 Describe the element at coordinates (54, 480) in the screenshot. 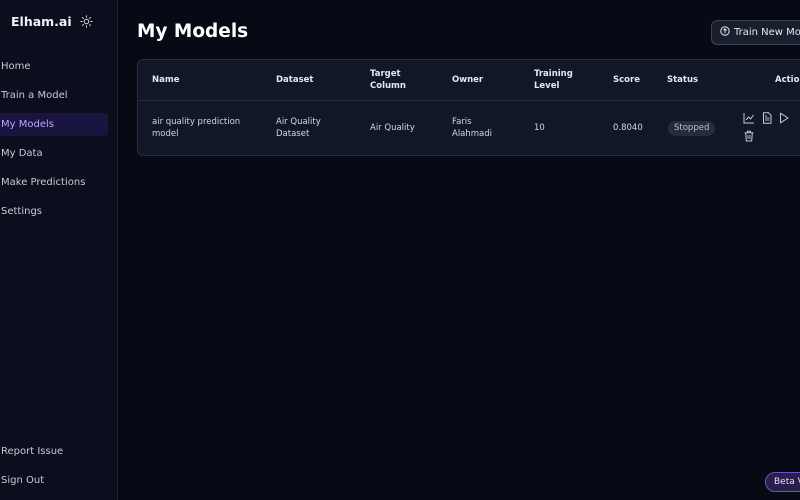

I see `sidebar-item-sign-out: Sign Out` at that location.